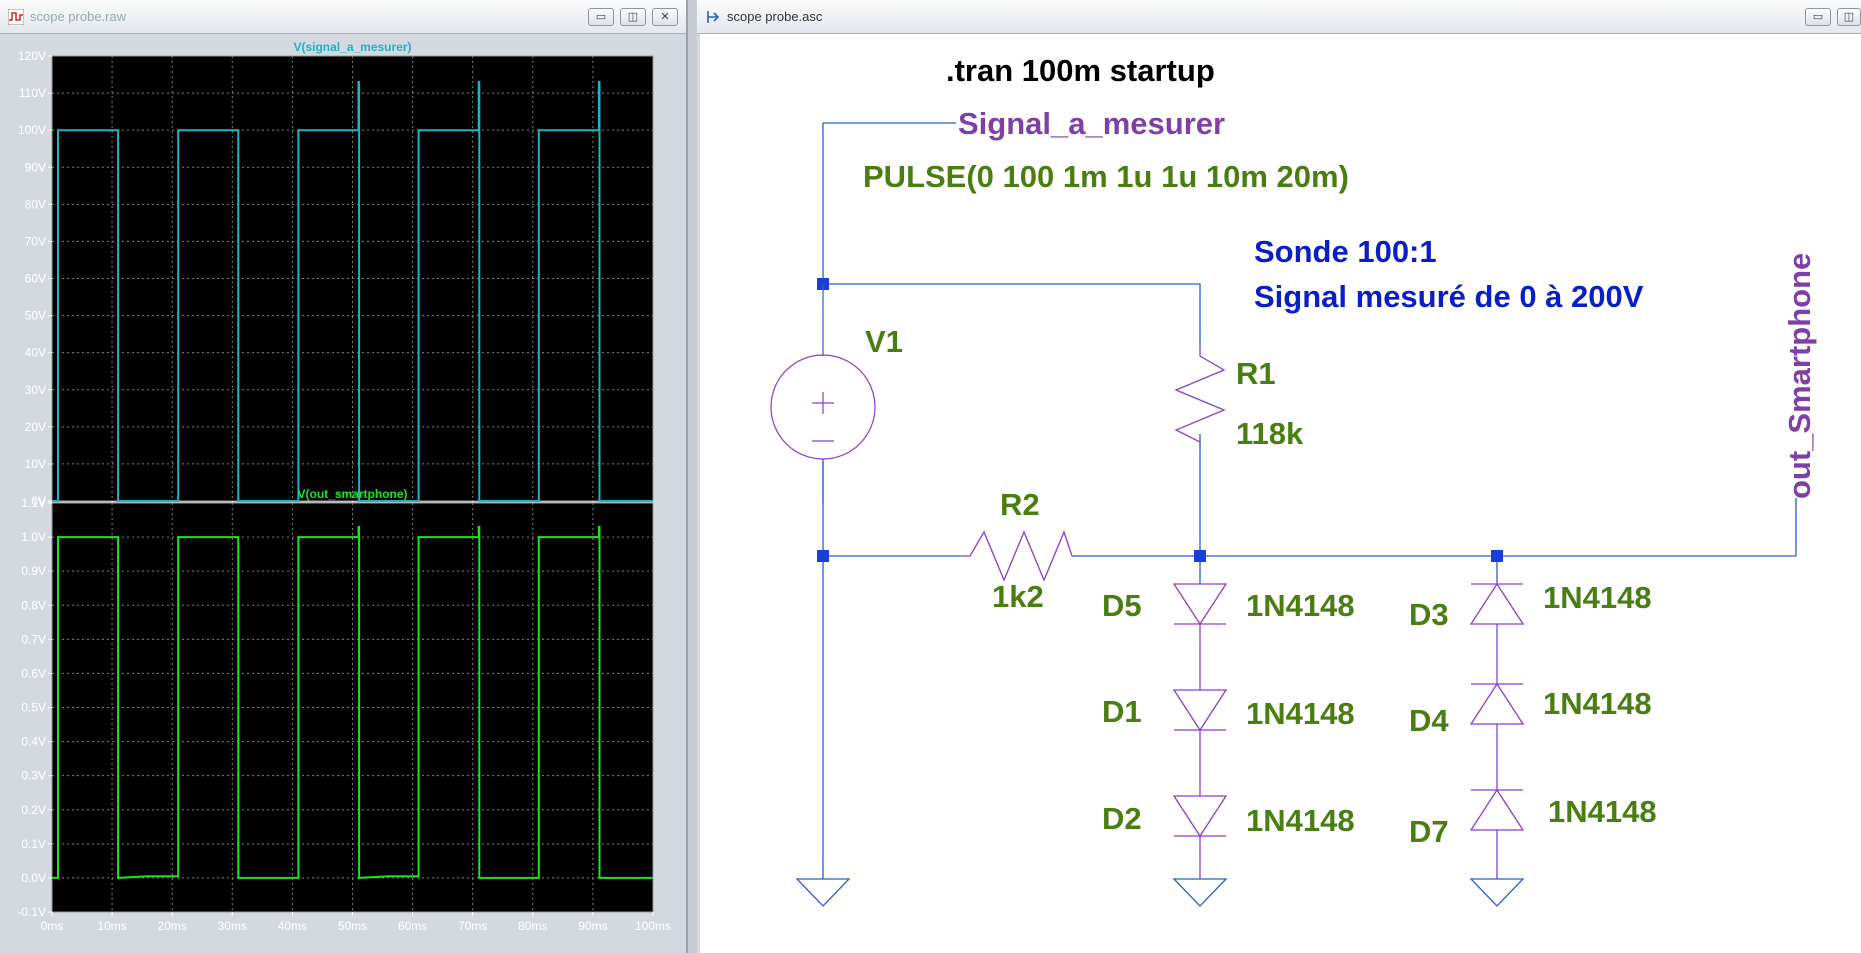  Describe the element at coordinates (35, 241) in the screenshot. I see `y-tick-label: 70V` at that location.